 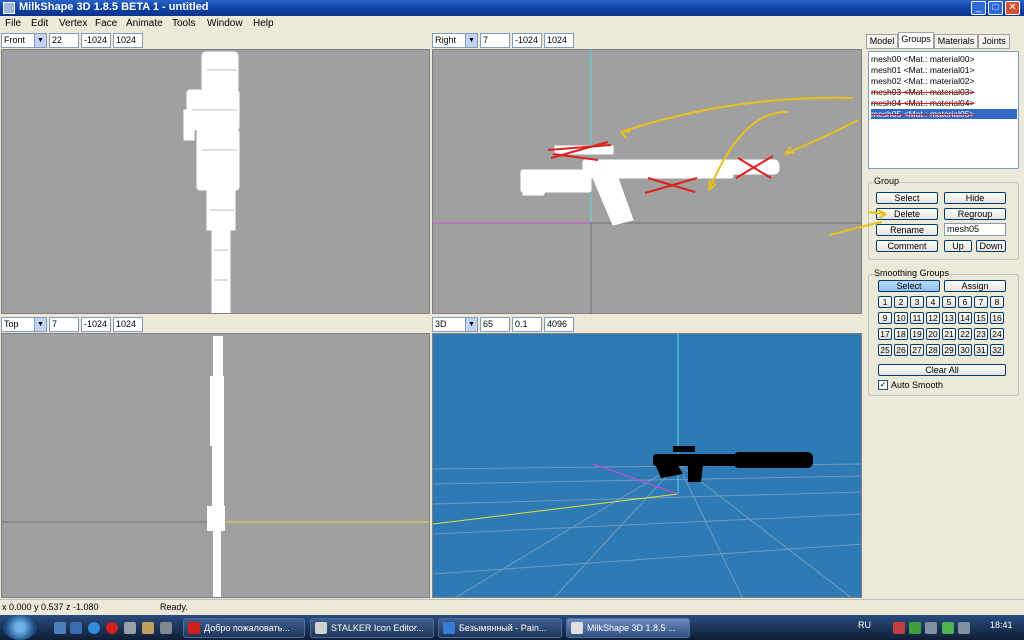 What do you see at coordinates (933, 334) in the screenshot?
I see `smoothing-group-button: 20` at bounding box center [933, 334].